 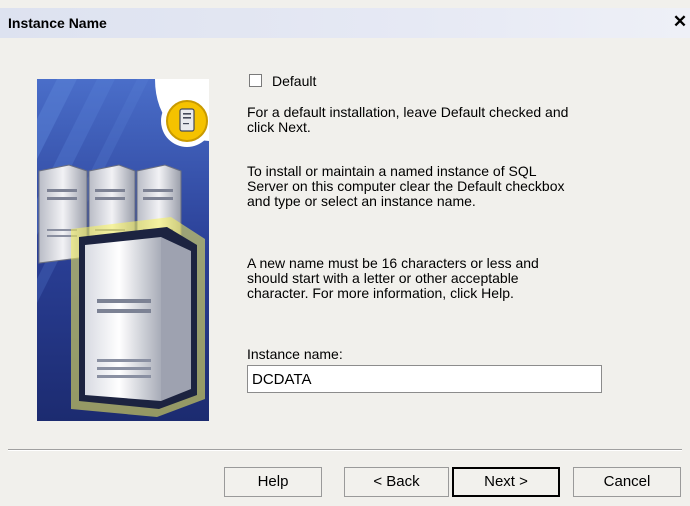 I want to click on instance-name-label: Instance name:, so click(x=295, y=354).